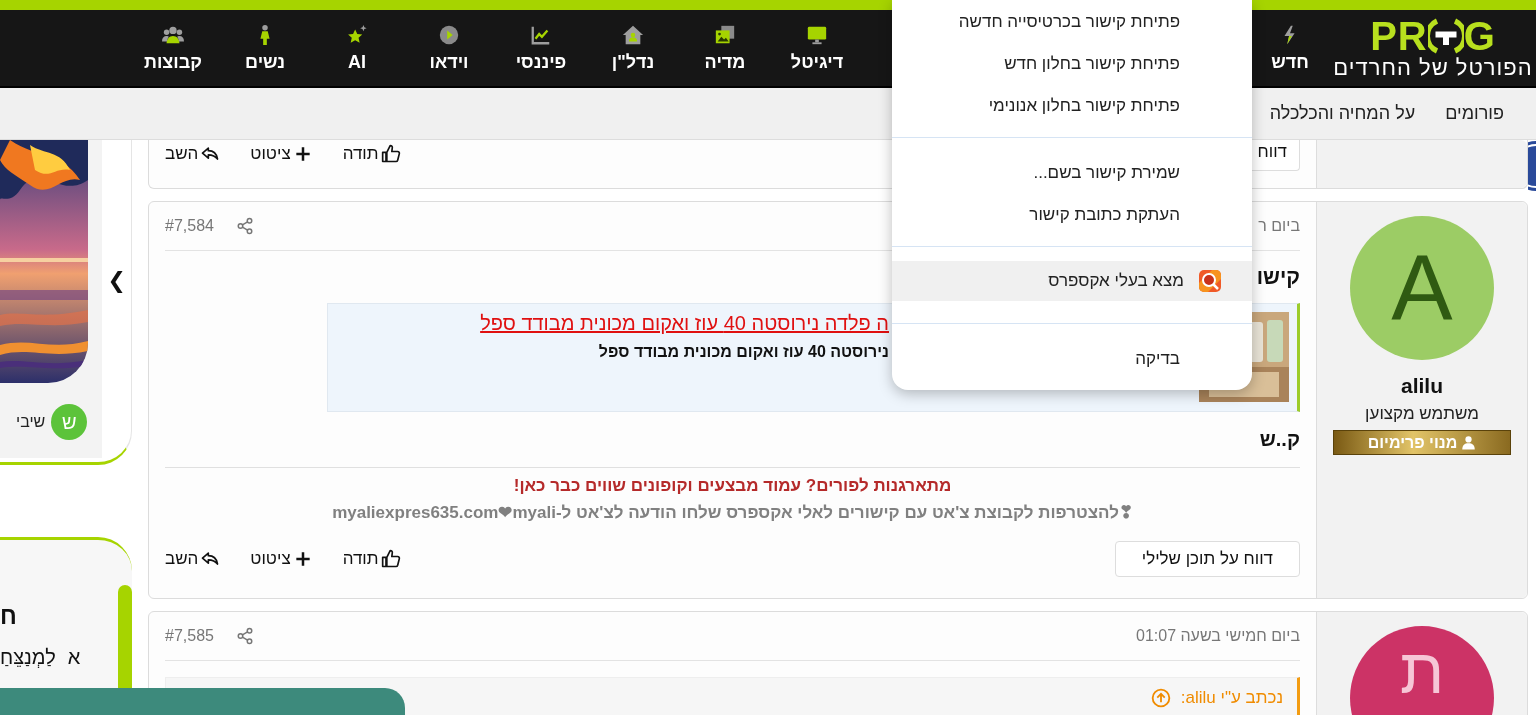  Describe the element at coordinates (1469, 442) in the screenshot. I see `user-icon` at that location.